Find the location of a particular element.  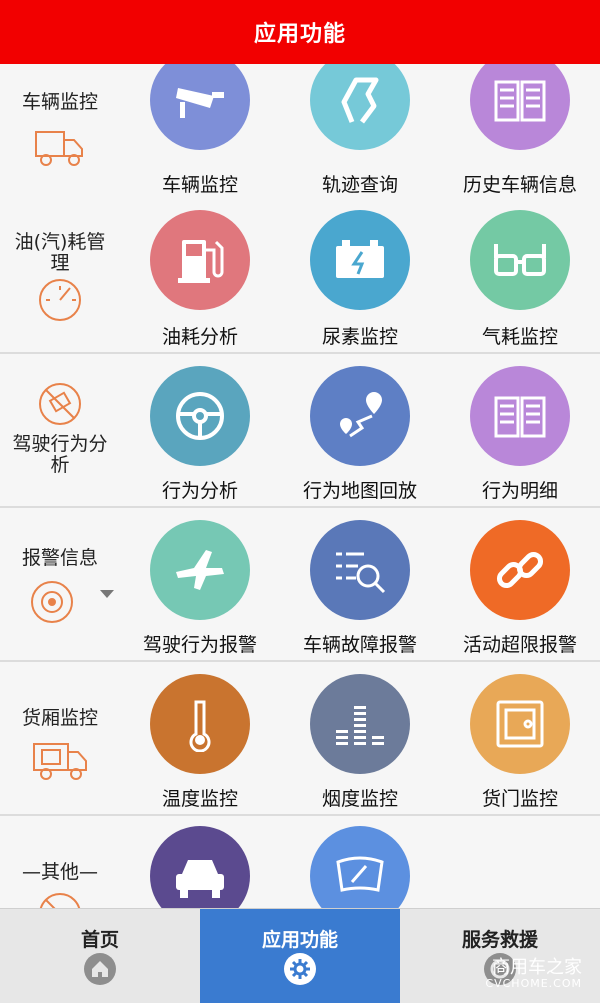

bottom-nav: 首页 应用功能 服务救援 商用车之家 CVCHOME.COM is located at coordinates (300, 955).